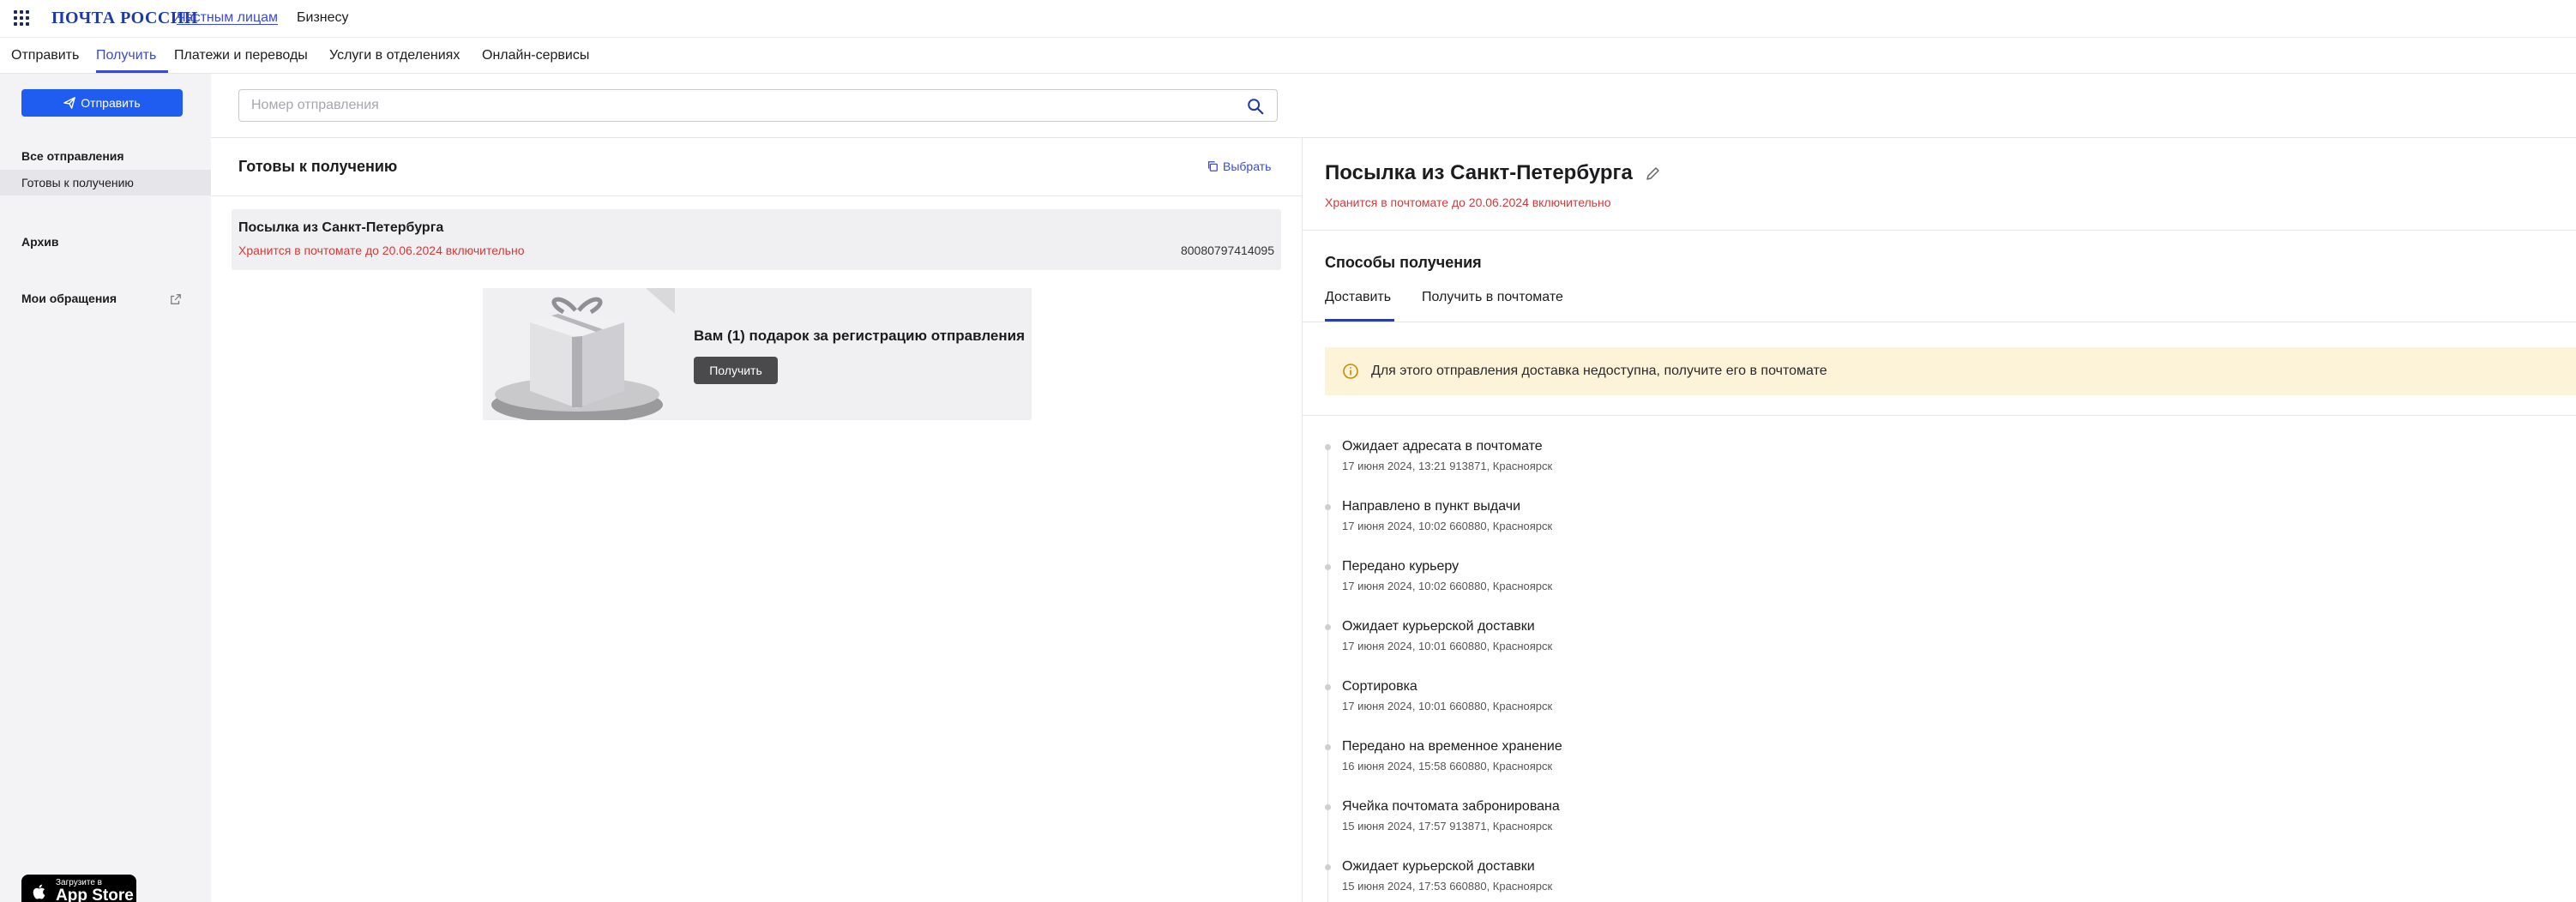  What do you see at coordinates (1303, 520) in the screenshot?
I see `column-divider` at bounding box center [1303, 520].